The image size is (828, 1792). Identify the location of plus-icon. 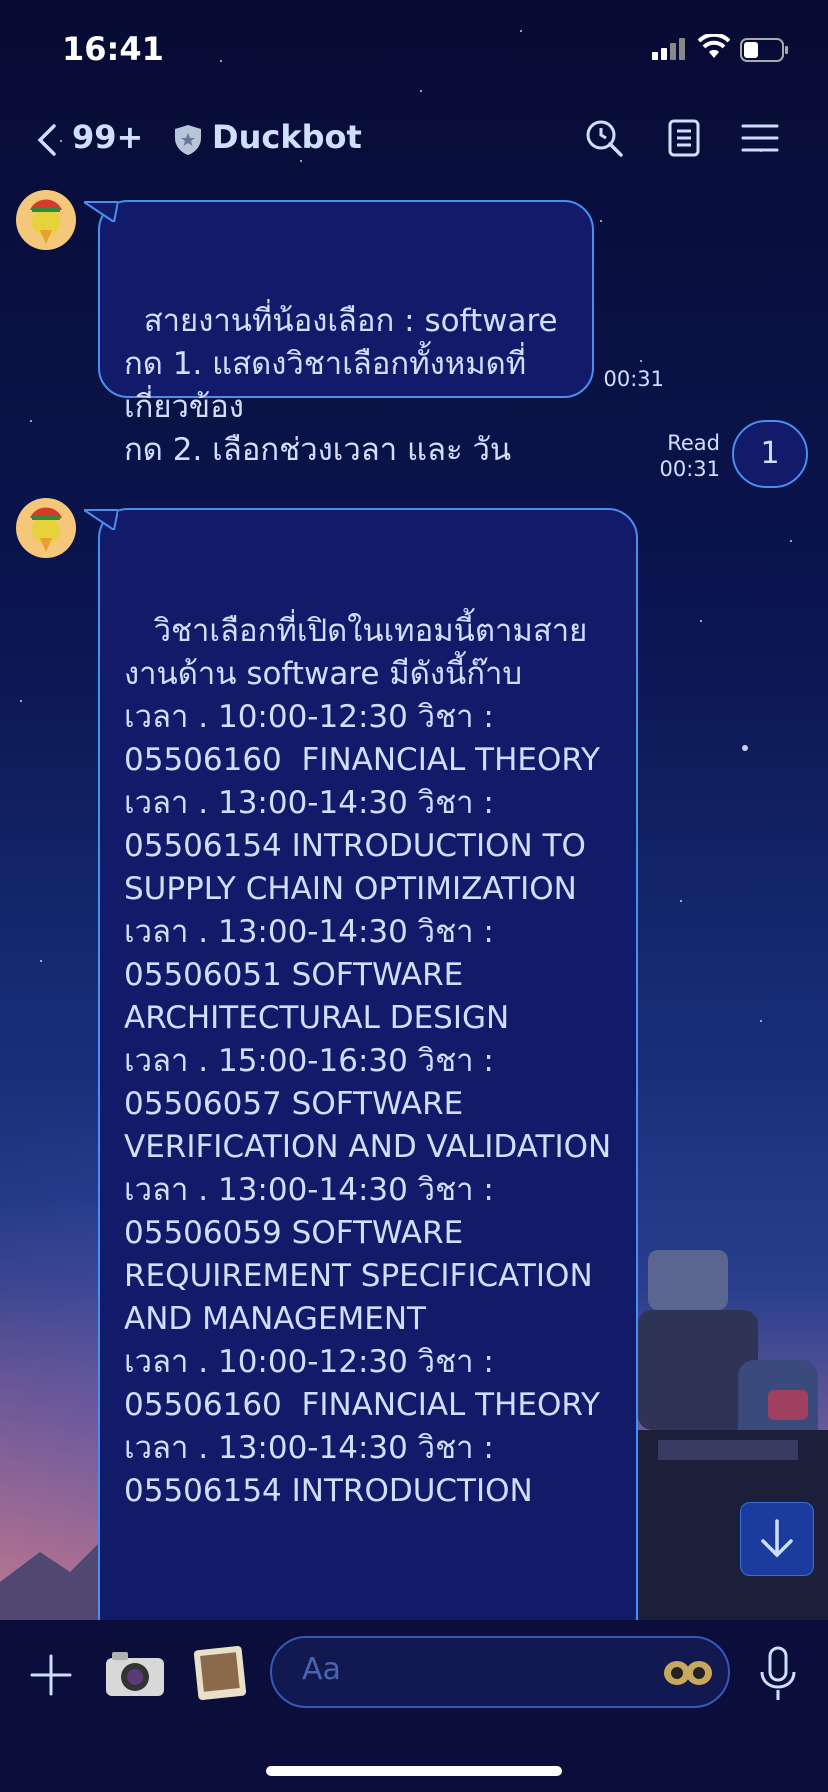
(51, 1675).